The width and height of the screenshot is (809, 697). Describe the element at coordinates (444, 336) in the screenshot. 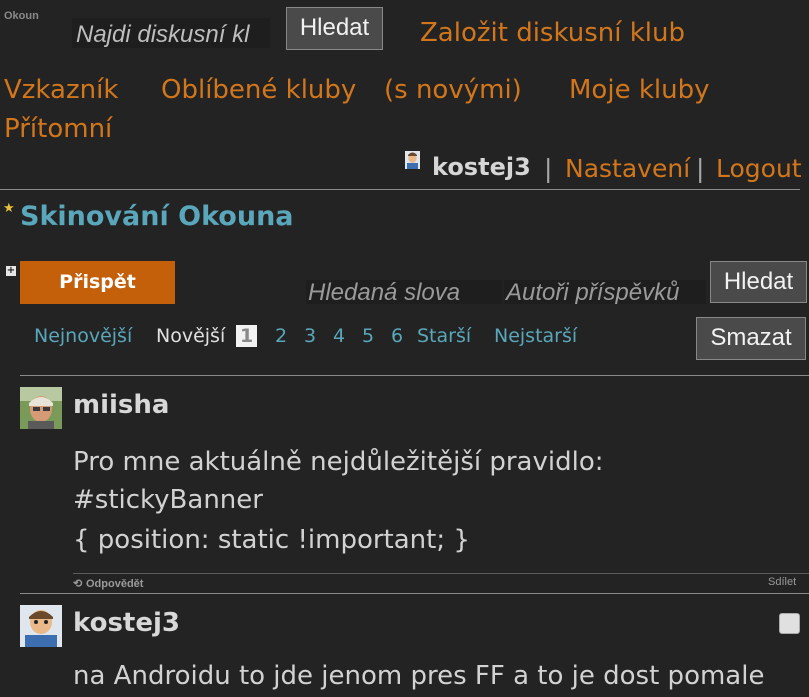

I see `pager-older-link: Starší` at that location.